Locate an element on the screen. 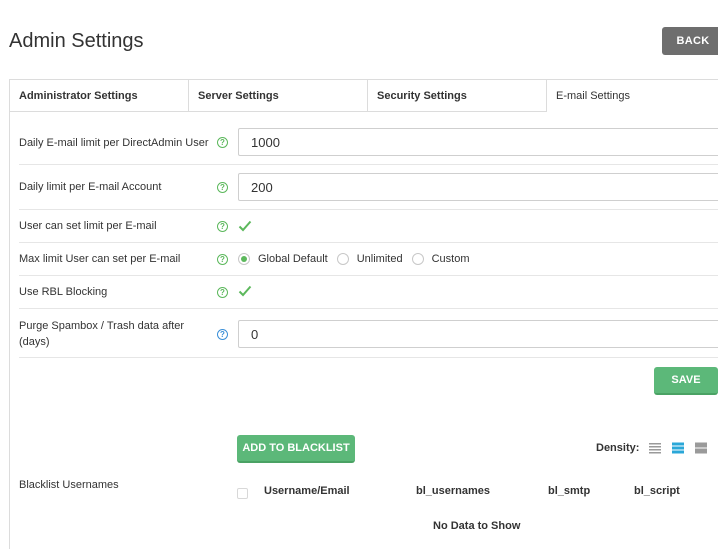 The width and height of the screenshot is (718, 549). tab-email-settings: E-mail Settings is located at coordinates (632, 96).